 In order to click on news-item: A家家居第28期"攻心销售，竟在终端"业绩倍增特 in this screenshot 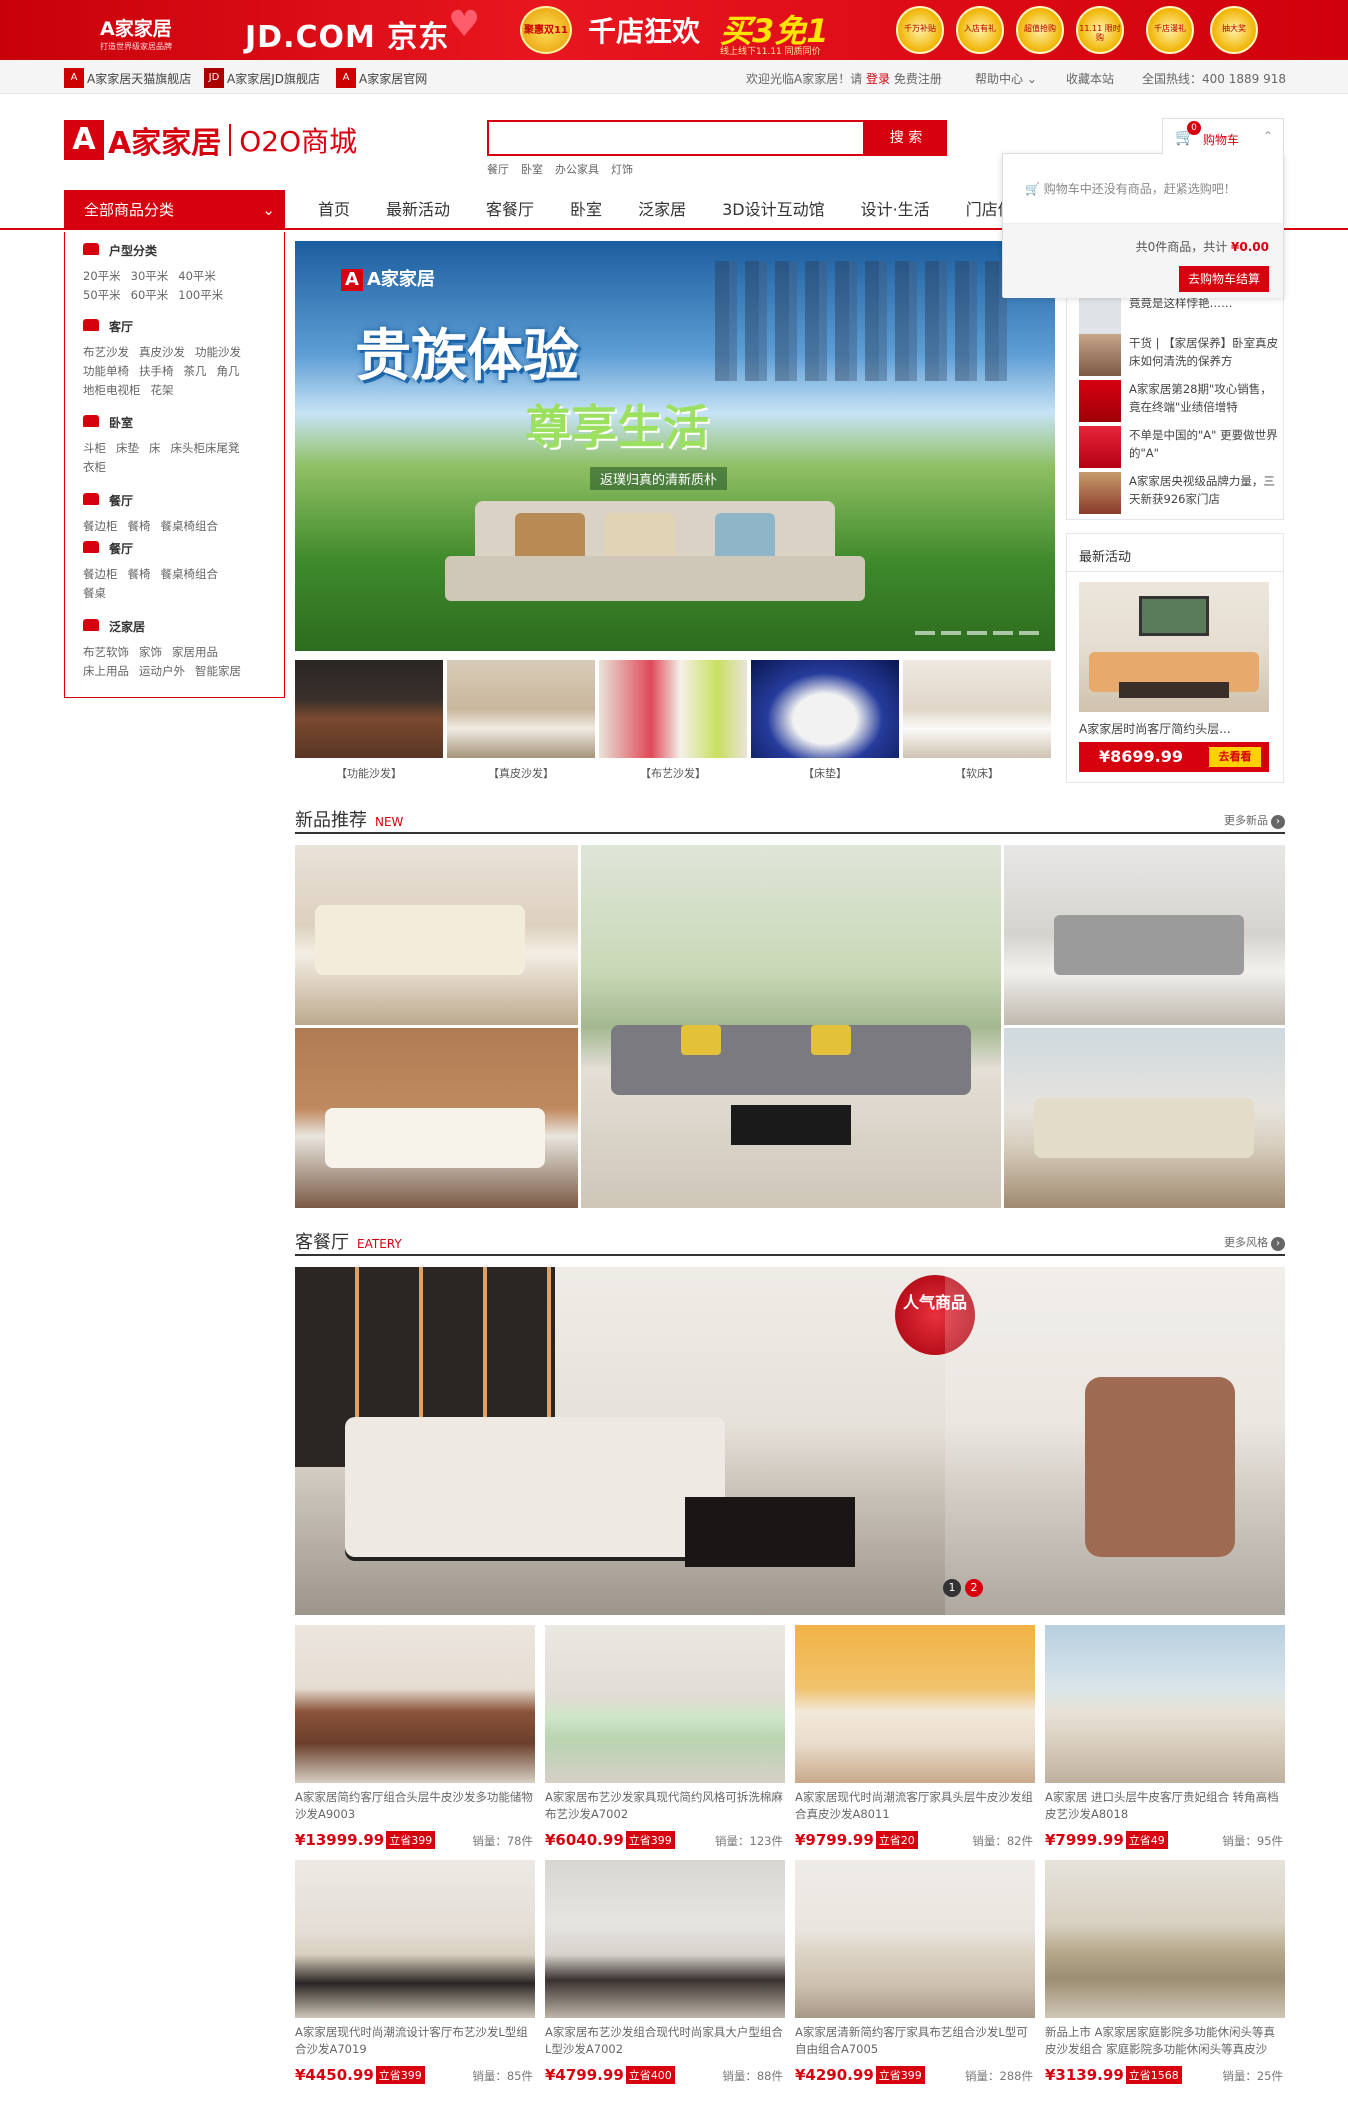, I will do `click(1179, 402)`.